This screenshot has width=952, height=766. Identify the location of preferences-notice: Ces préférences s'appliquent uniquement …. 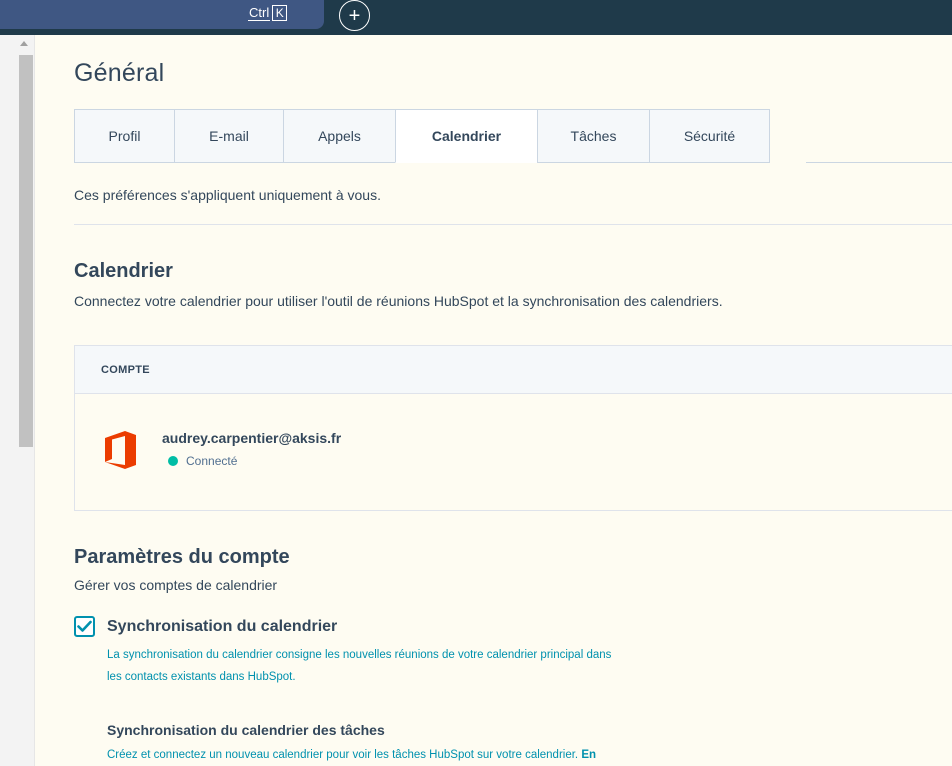
(227, 195).